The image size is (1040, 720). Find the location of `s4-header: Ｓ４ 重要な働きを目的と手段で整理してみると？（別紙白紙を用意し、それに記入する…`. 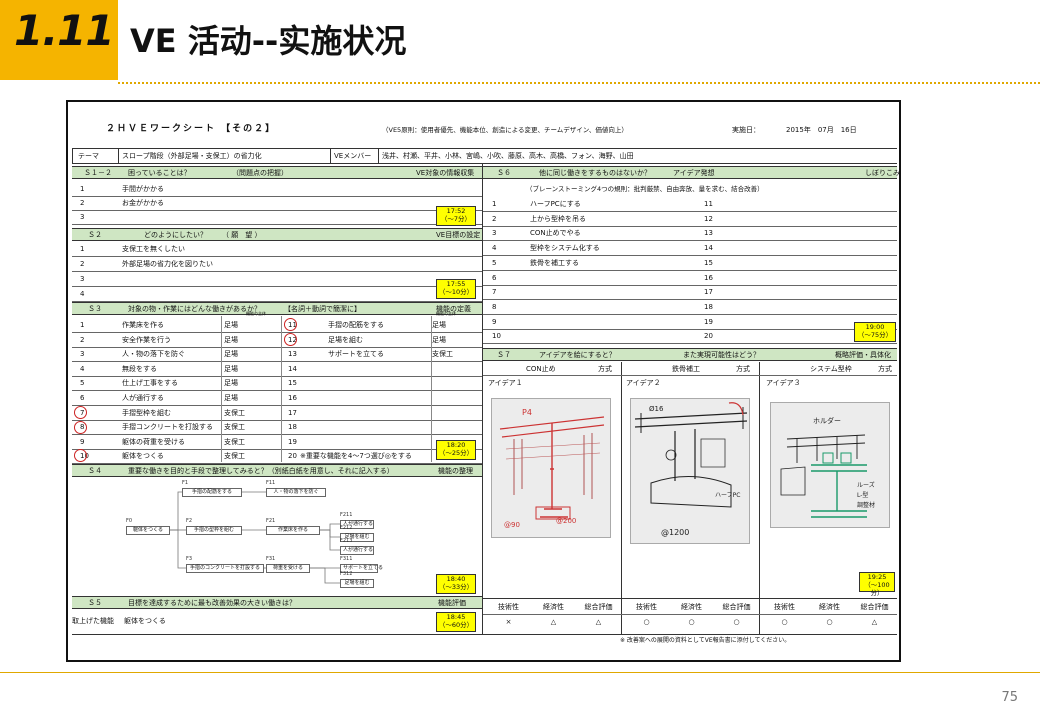

s4-header: Ｓ４ 重要な働きを目的と手段で整理してみると？（別紙白紙を用意し、それに記入する… is located at coordinates (277, 470).